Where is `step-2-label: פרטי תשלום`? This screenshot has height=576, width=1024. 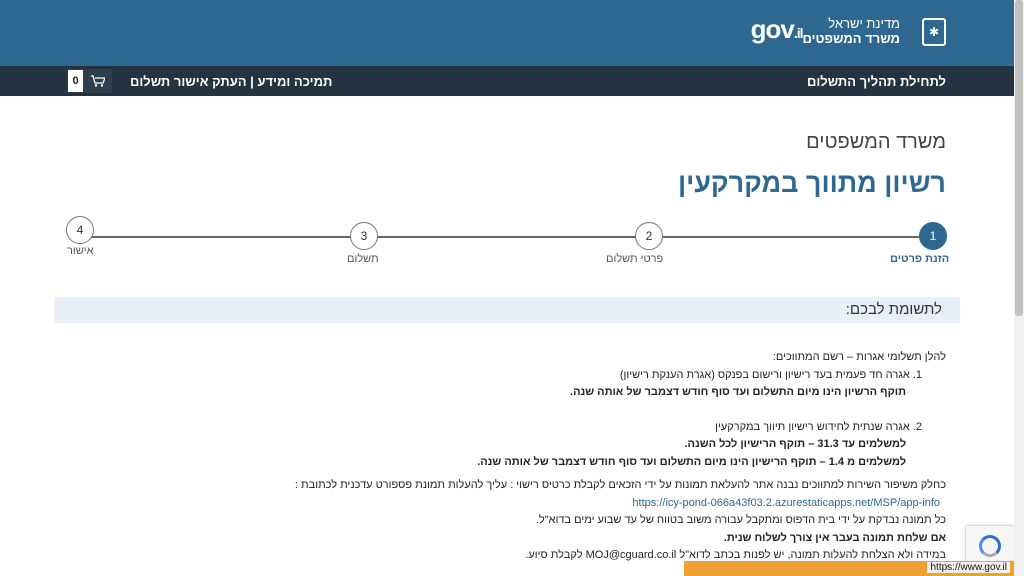 step-2-label: פרטי תשלום is located at coordinates (635, 259).